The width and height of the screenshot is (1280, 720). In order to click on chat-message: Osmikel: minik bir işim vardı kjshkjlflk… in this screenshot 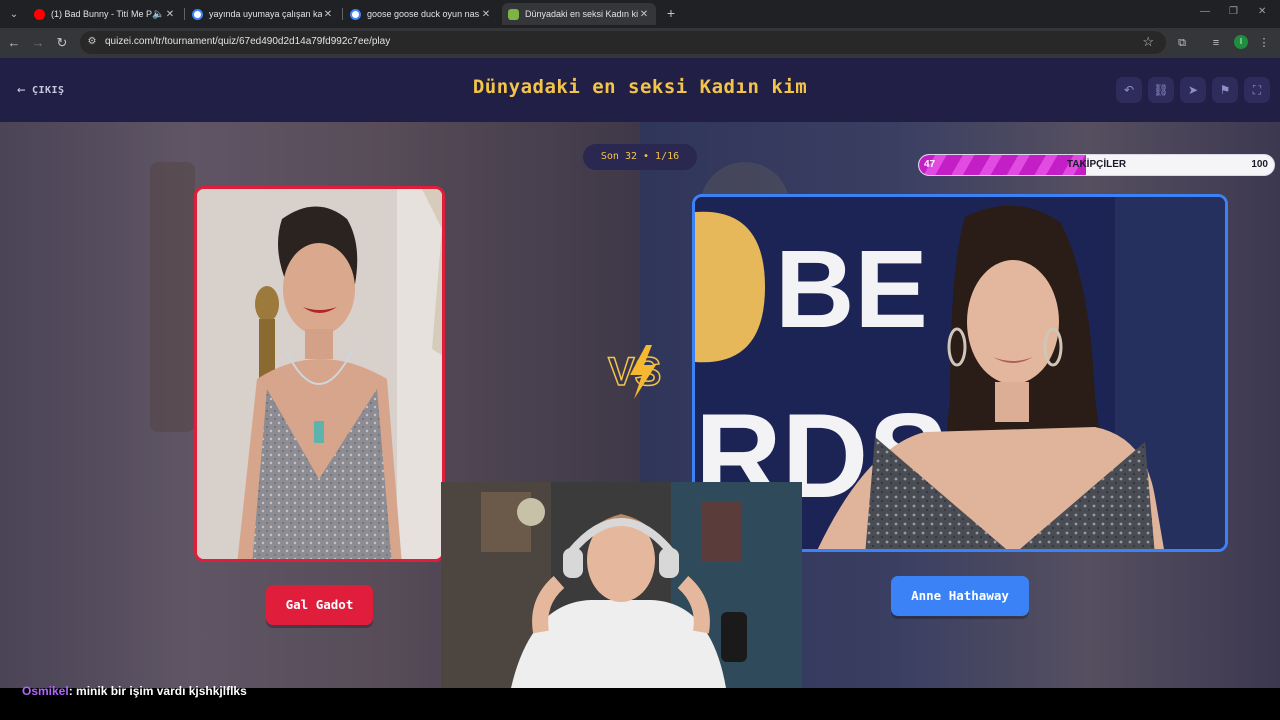, I will do `click(134, 691)`.